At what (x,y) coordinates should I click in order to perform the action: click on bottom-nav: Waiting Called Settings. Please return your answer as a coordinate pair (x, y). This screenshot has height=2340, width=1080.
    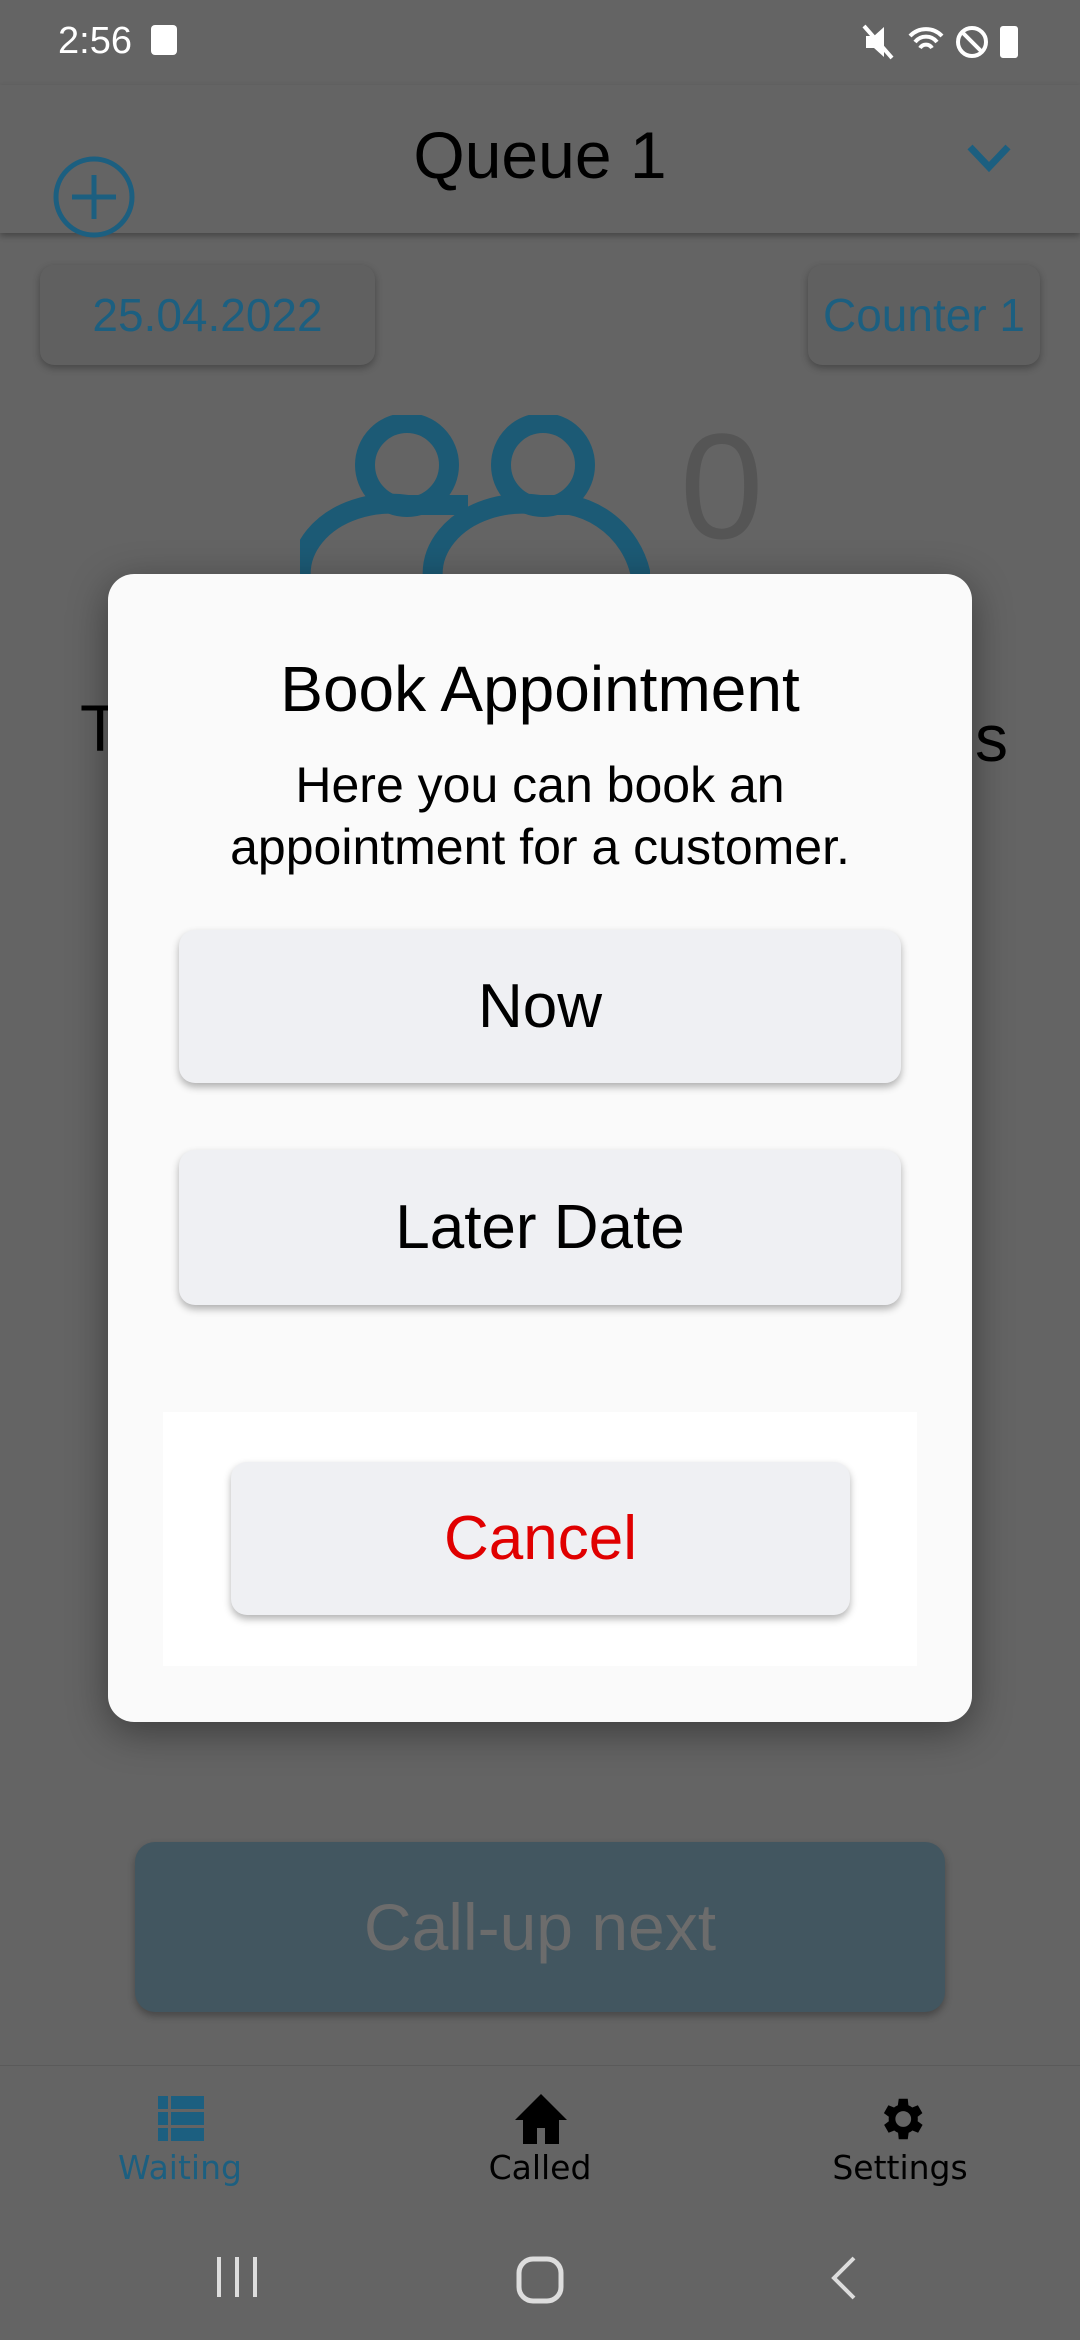
    Looking at the image, I should click on (540, 2132).